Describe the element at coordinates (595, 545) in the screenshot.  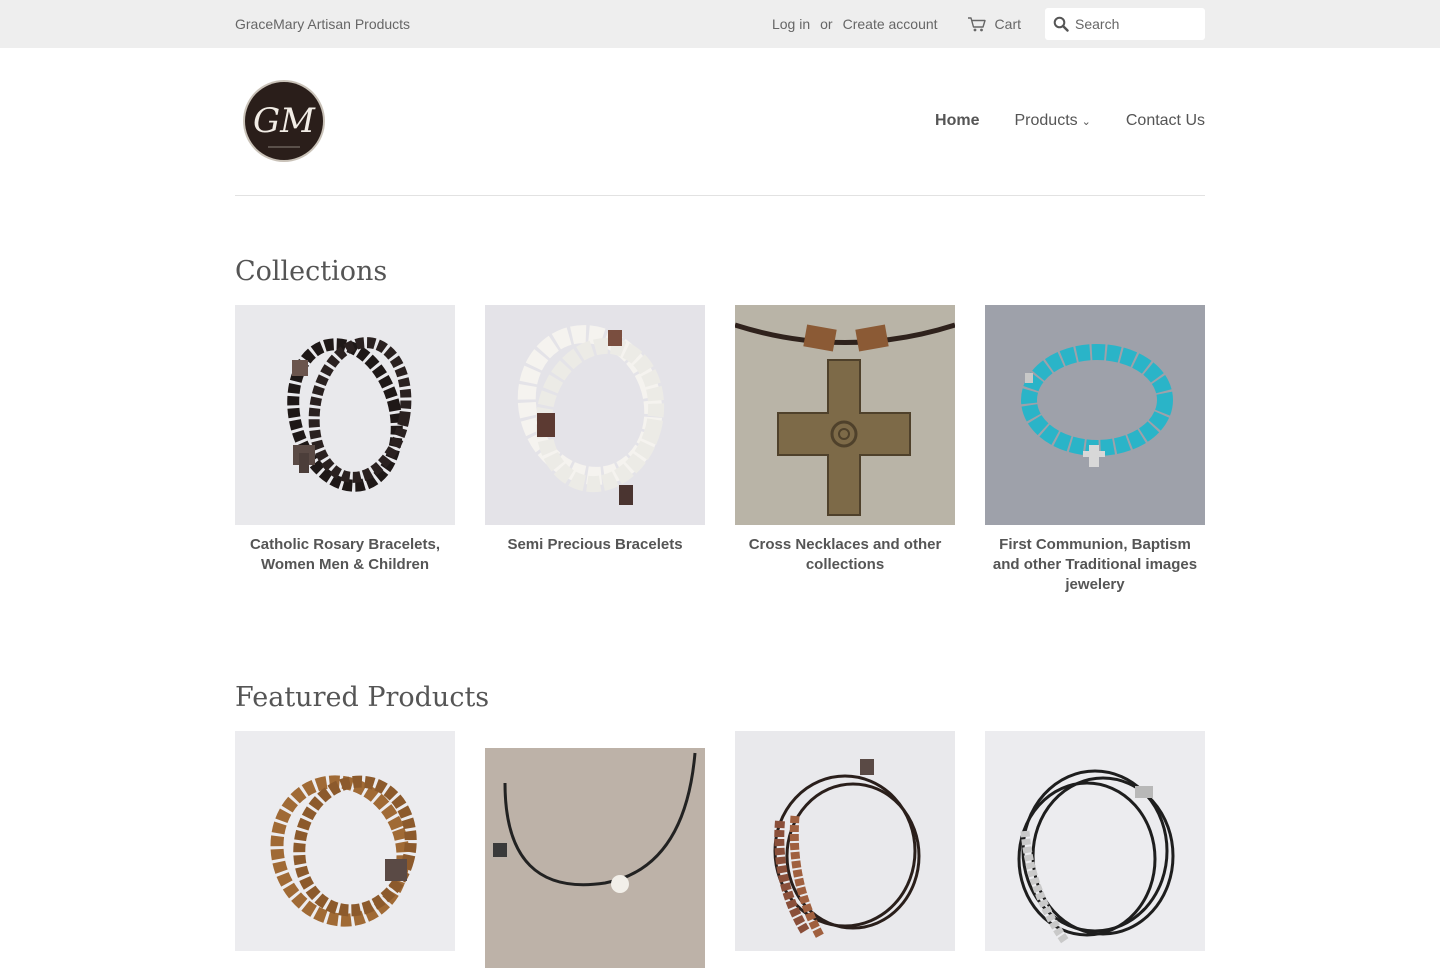
I see `collection-title: Semi Precious Bracelets` at that location.